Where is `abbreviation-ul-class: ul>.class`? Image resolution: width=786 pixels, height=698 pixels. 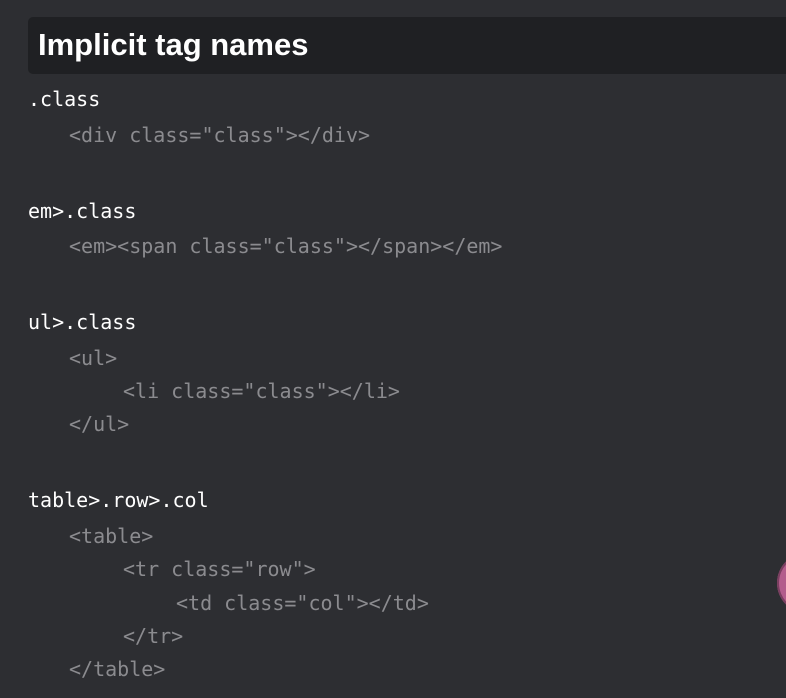 abbreviation-ul-class: ul>.class is located at coordinates (82, 322).